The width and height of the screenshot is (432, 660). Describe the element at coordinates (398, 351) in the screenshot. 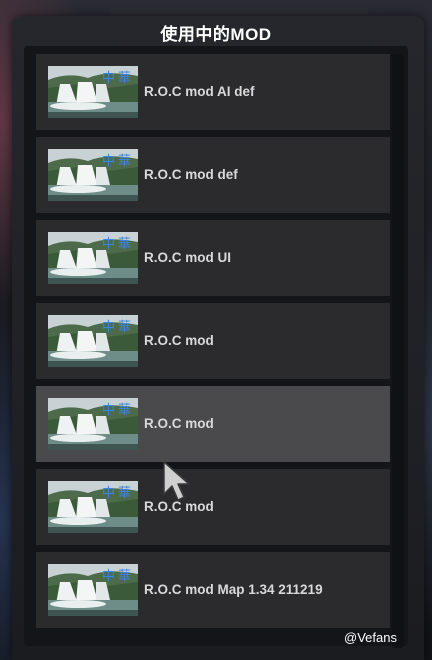

I see `scrollbar-track` at that location.